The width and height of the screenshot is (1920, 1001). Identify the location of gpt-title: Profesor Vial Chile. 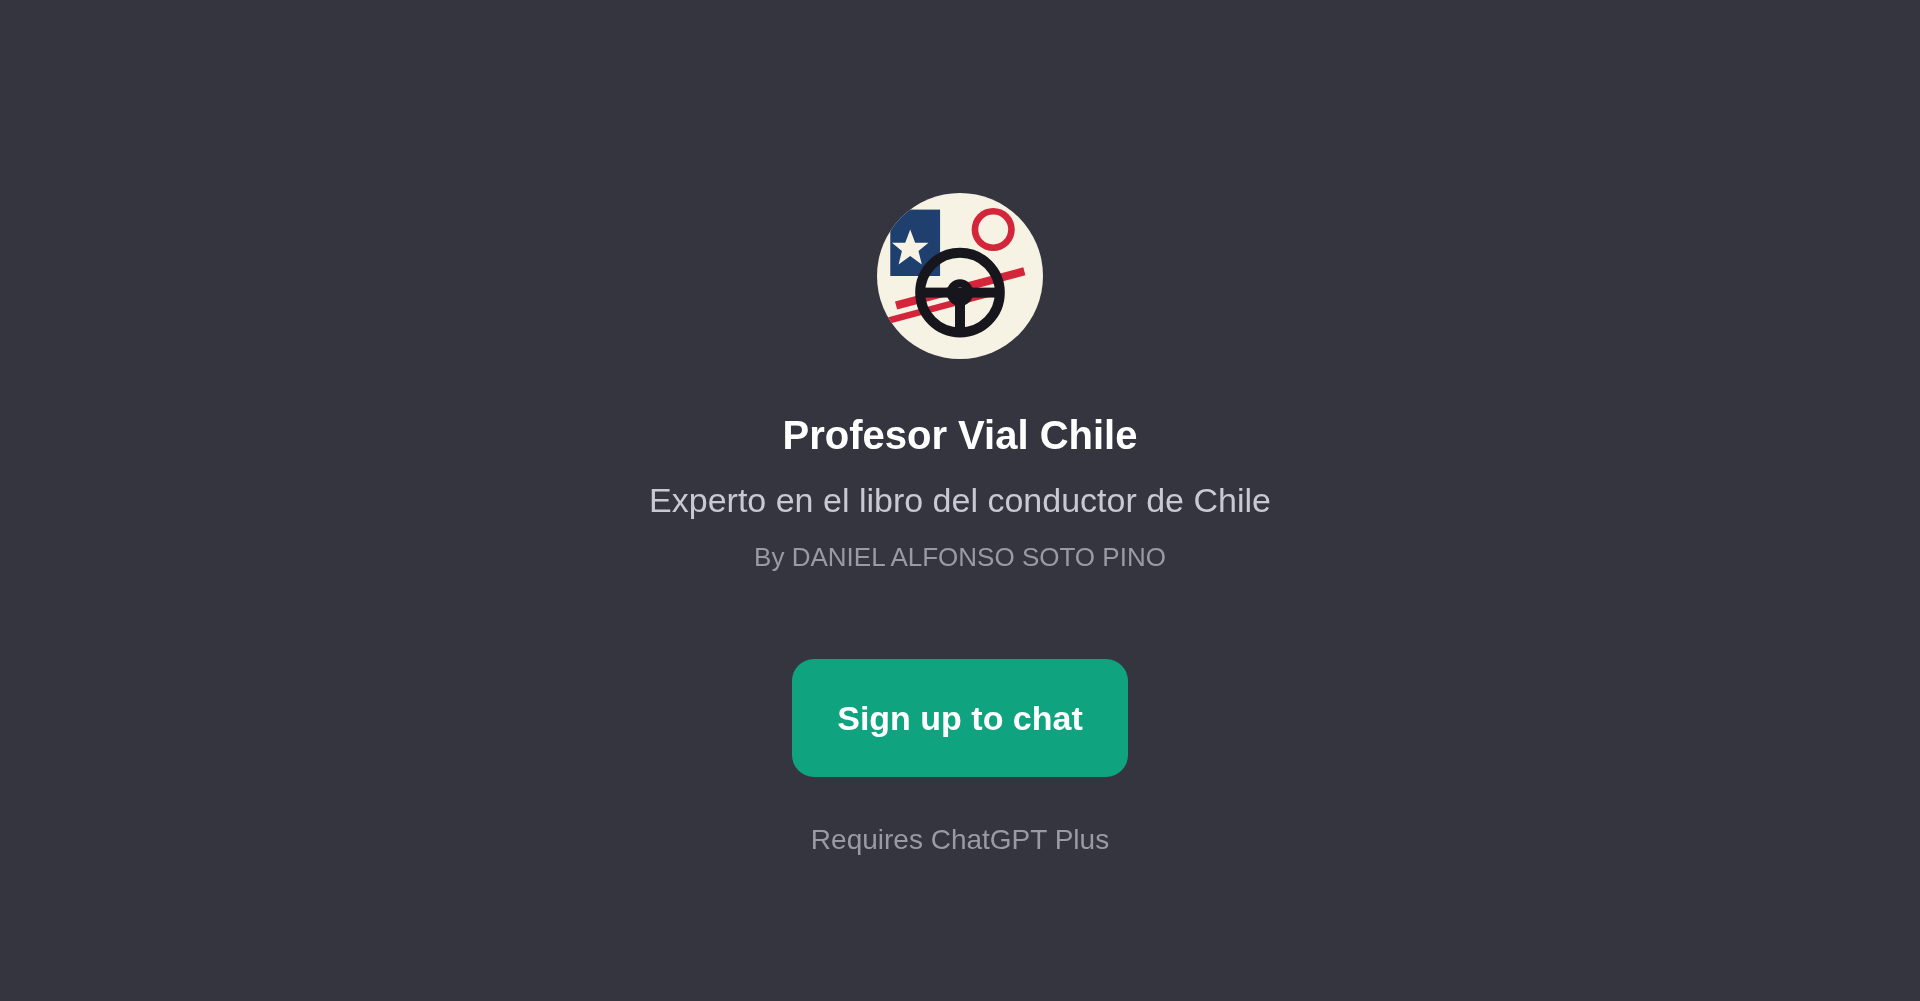
(960, 435).